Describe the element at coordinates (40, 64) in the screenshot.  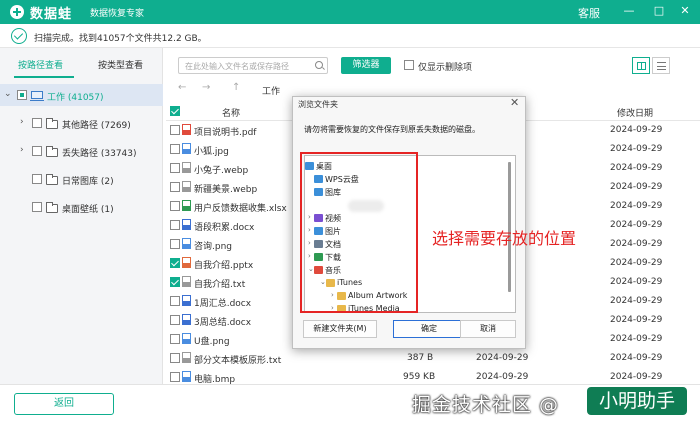
I see `tab-by-path: 按路径查看` at that location.